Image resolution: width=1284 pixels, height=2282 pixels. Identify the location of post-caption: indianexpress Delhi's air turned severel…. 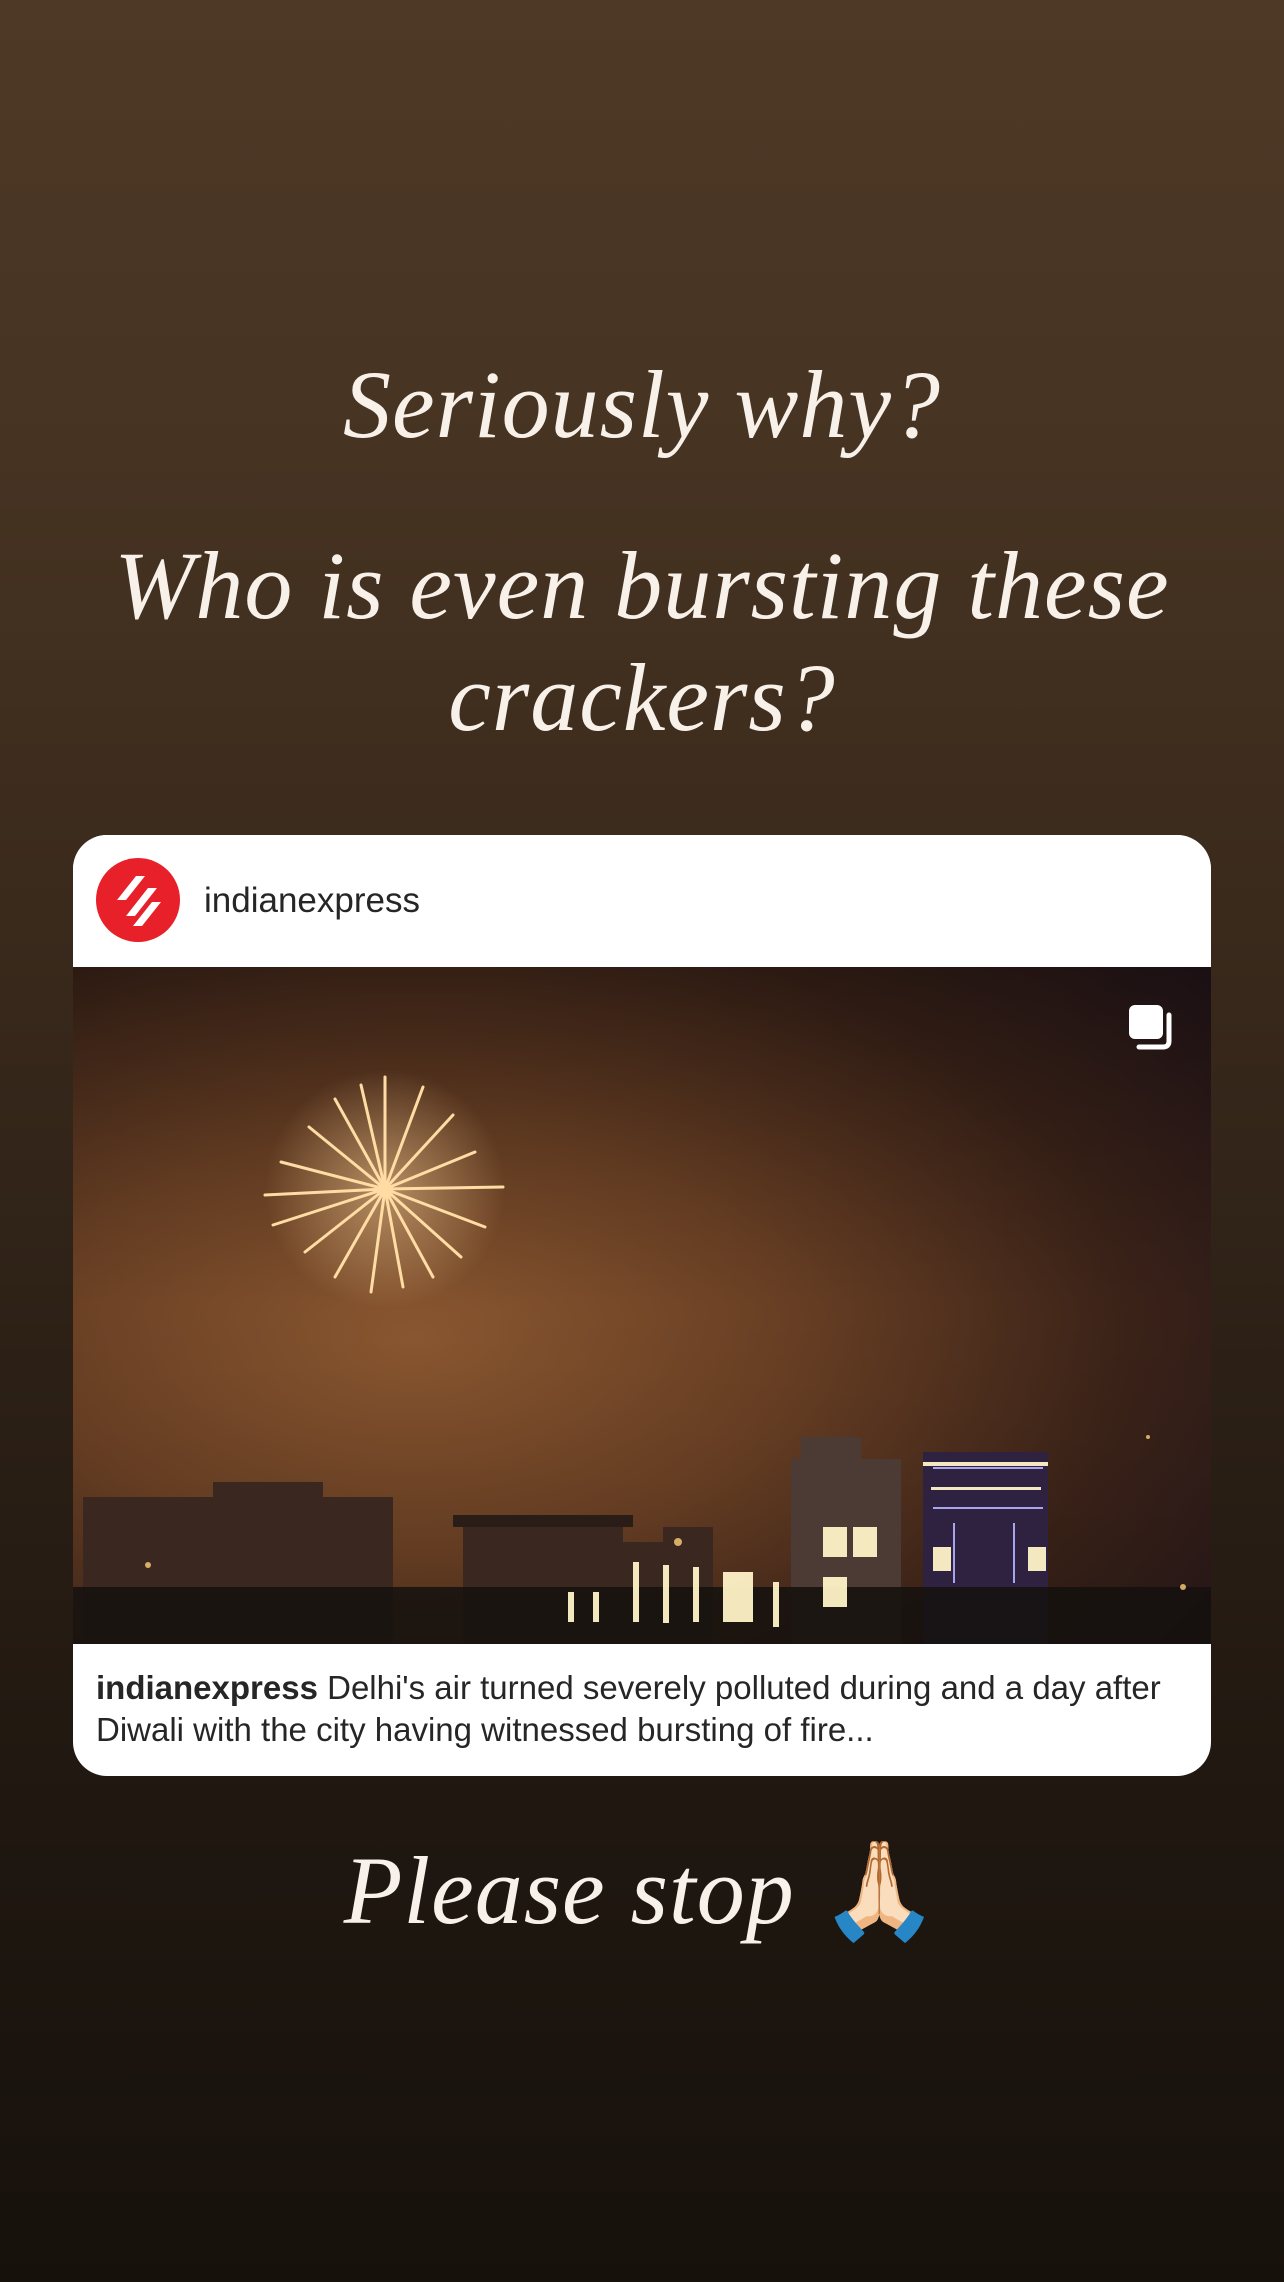
(641, 1709).